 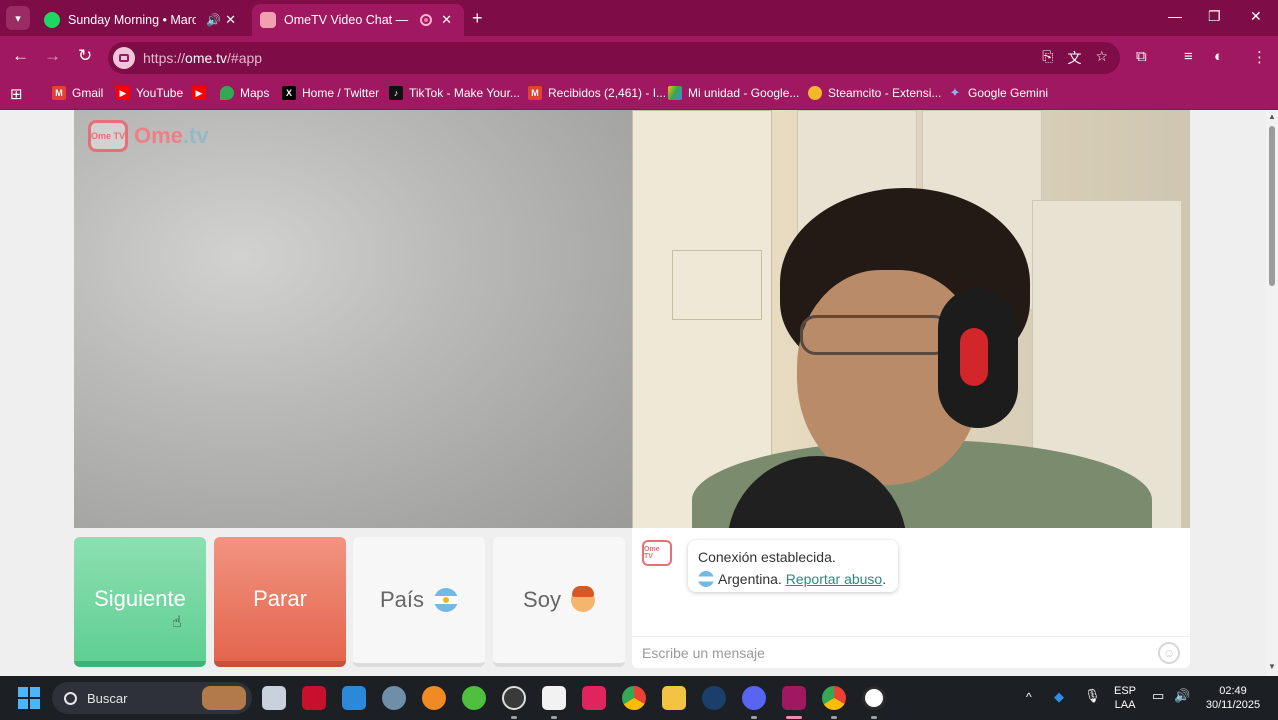 What do you see at coordinates (289, 93) in the screenshot?
I see `x-logo-icon: X` at bounding box center [289, 93].